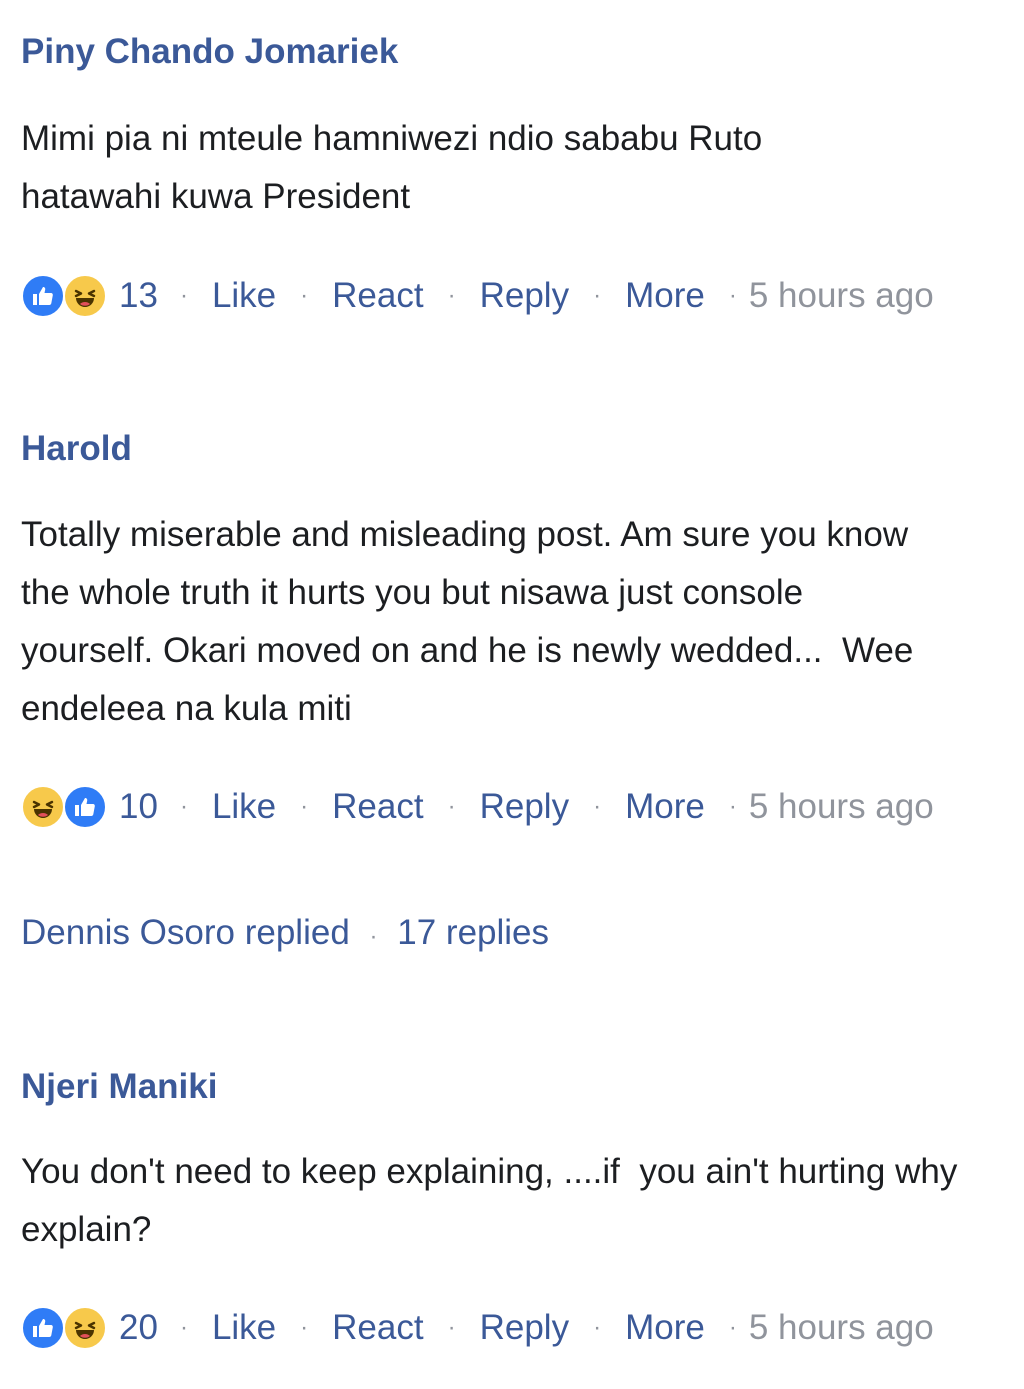  I want to click on comment-3: Njeri Maniki, so click(511, 1087).